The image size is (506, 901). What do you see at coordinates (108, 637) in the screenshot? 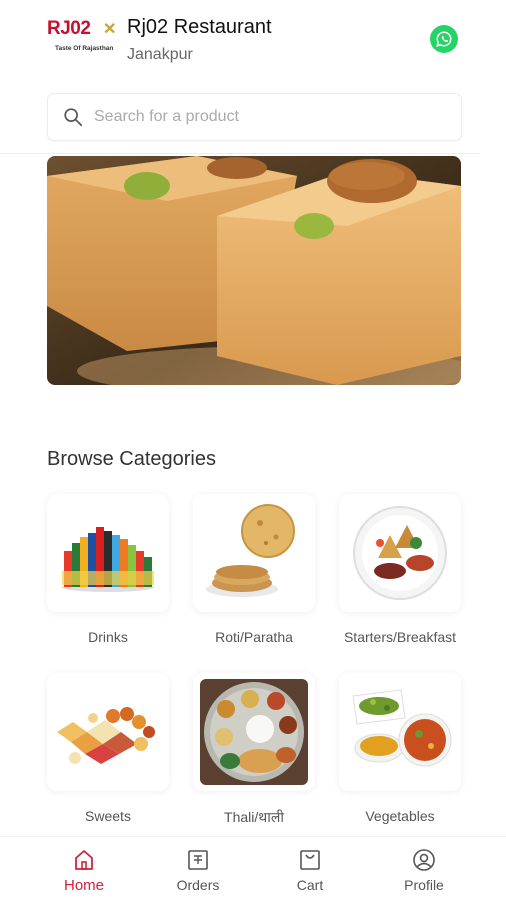
I see `category-label: Drinks` at bounding box center [108, 637].